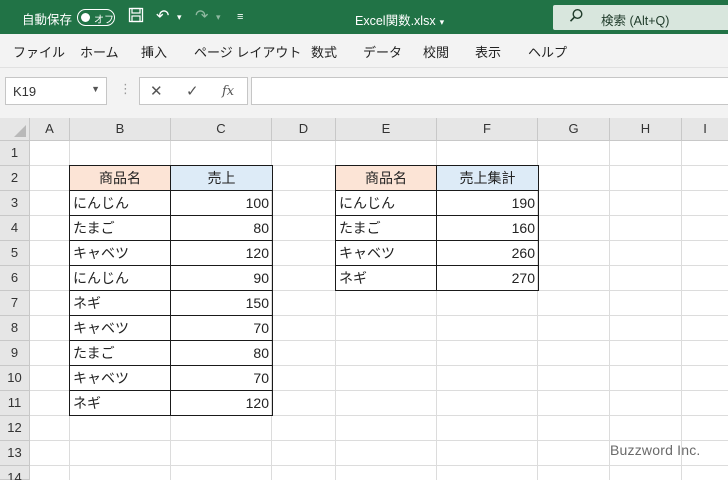 This screenshot has width=728, height=480. Describe the element at coordinates (15, 453) in the screenshot. I see `row-header-13: 13` at that location.